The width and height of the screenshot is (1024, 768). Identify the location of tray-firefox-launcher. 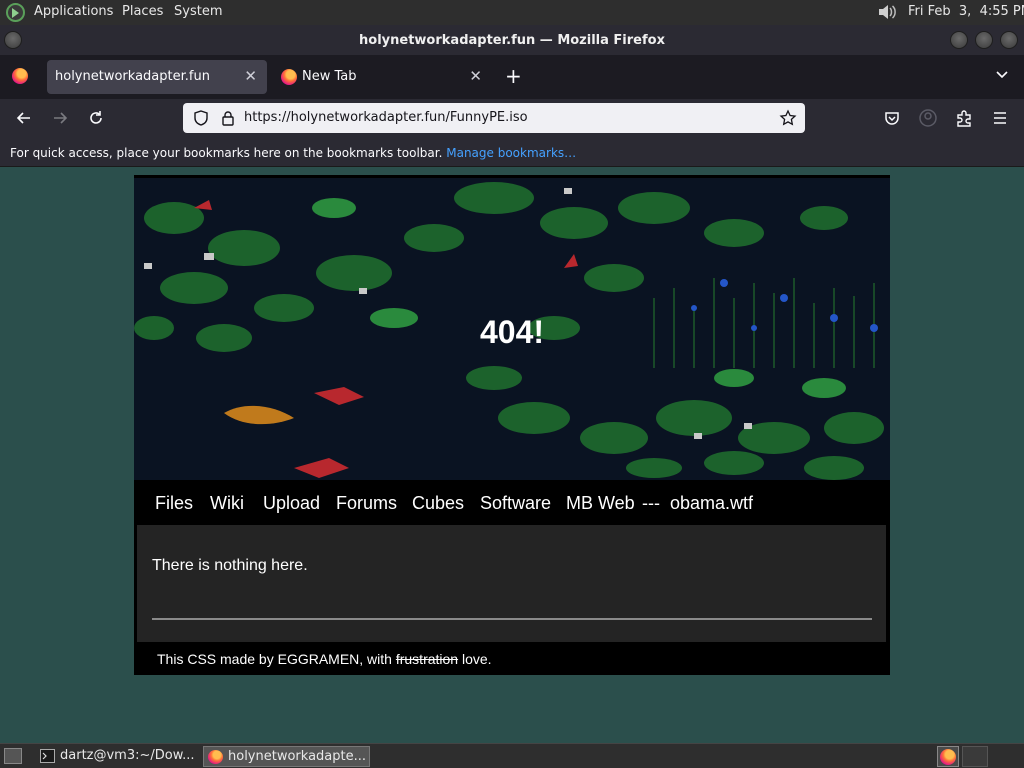
(948, 756).